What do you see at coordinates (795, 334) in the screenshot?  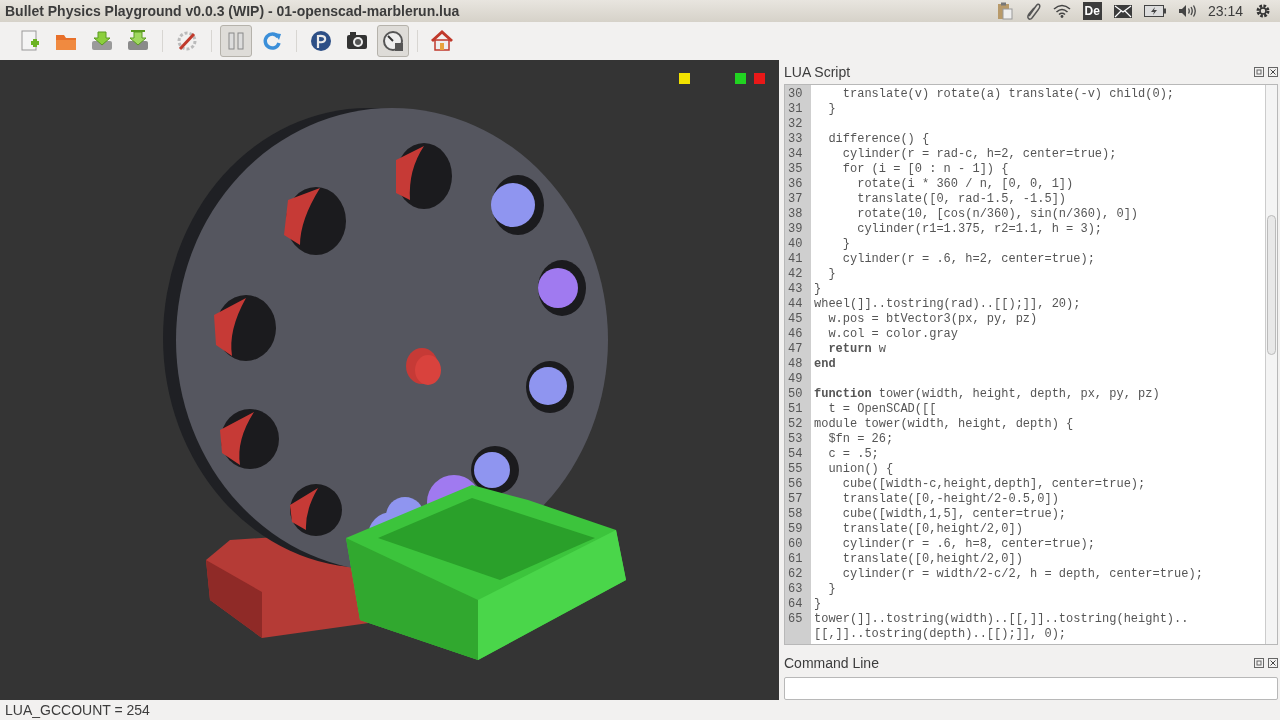 I see `line-number: 46` at bounding box center [795, 334].